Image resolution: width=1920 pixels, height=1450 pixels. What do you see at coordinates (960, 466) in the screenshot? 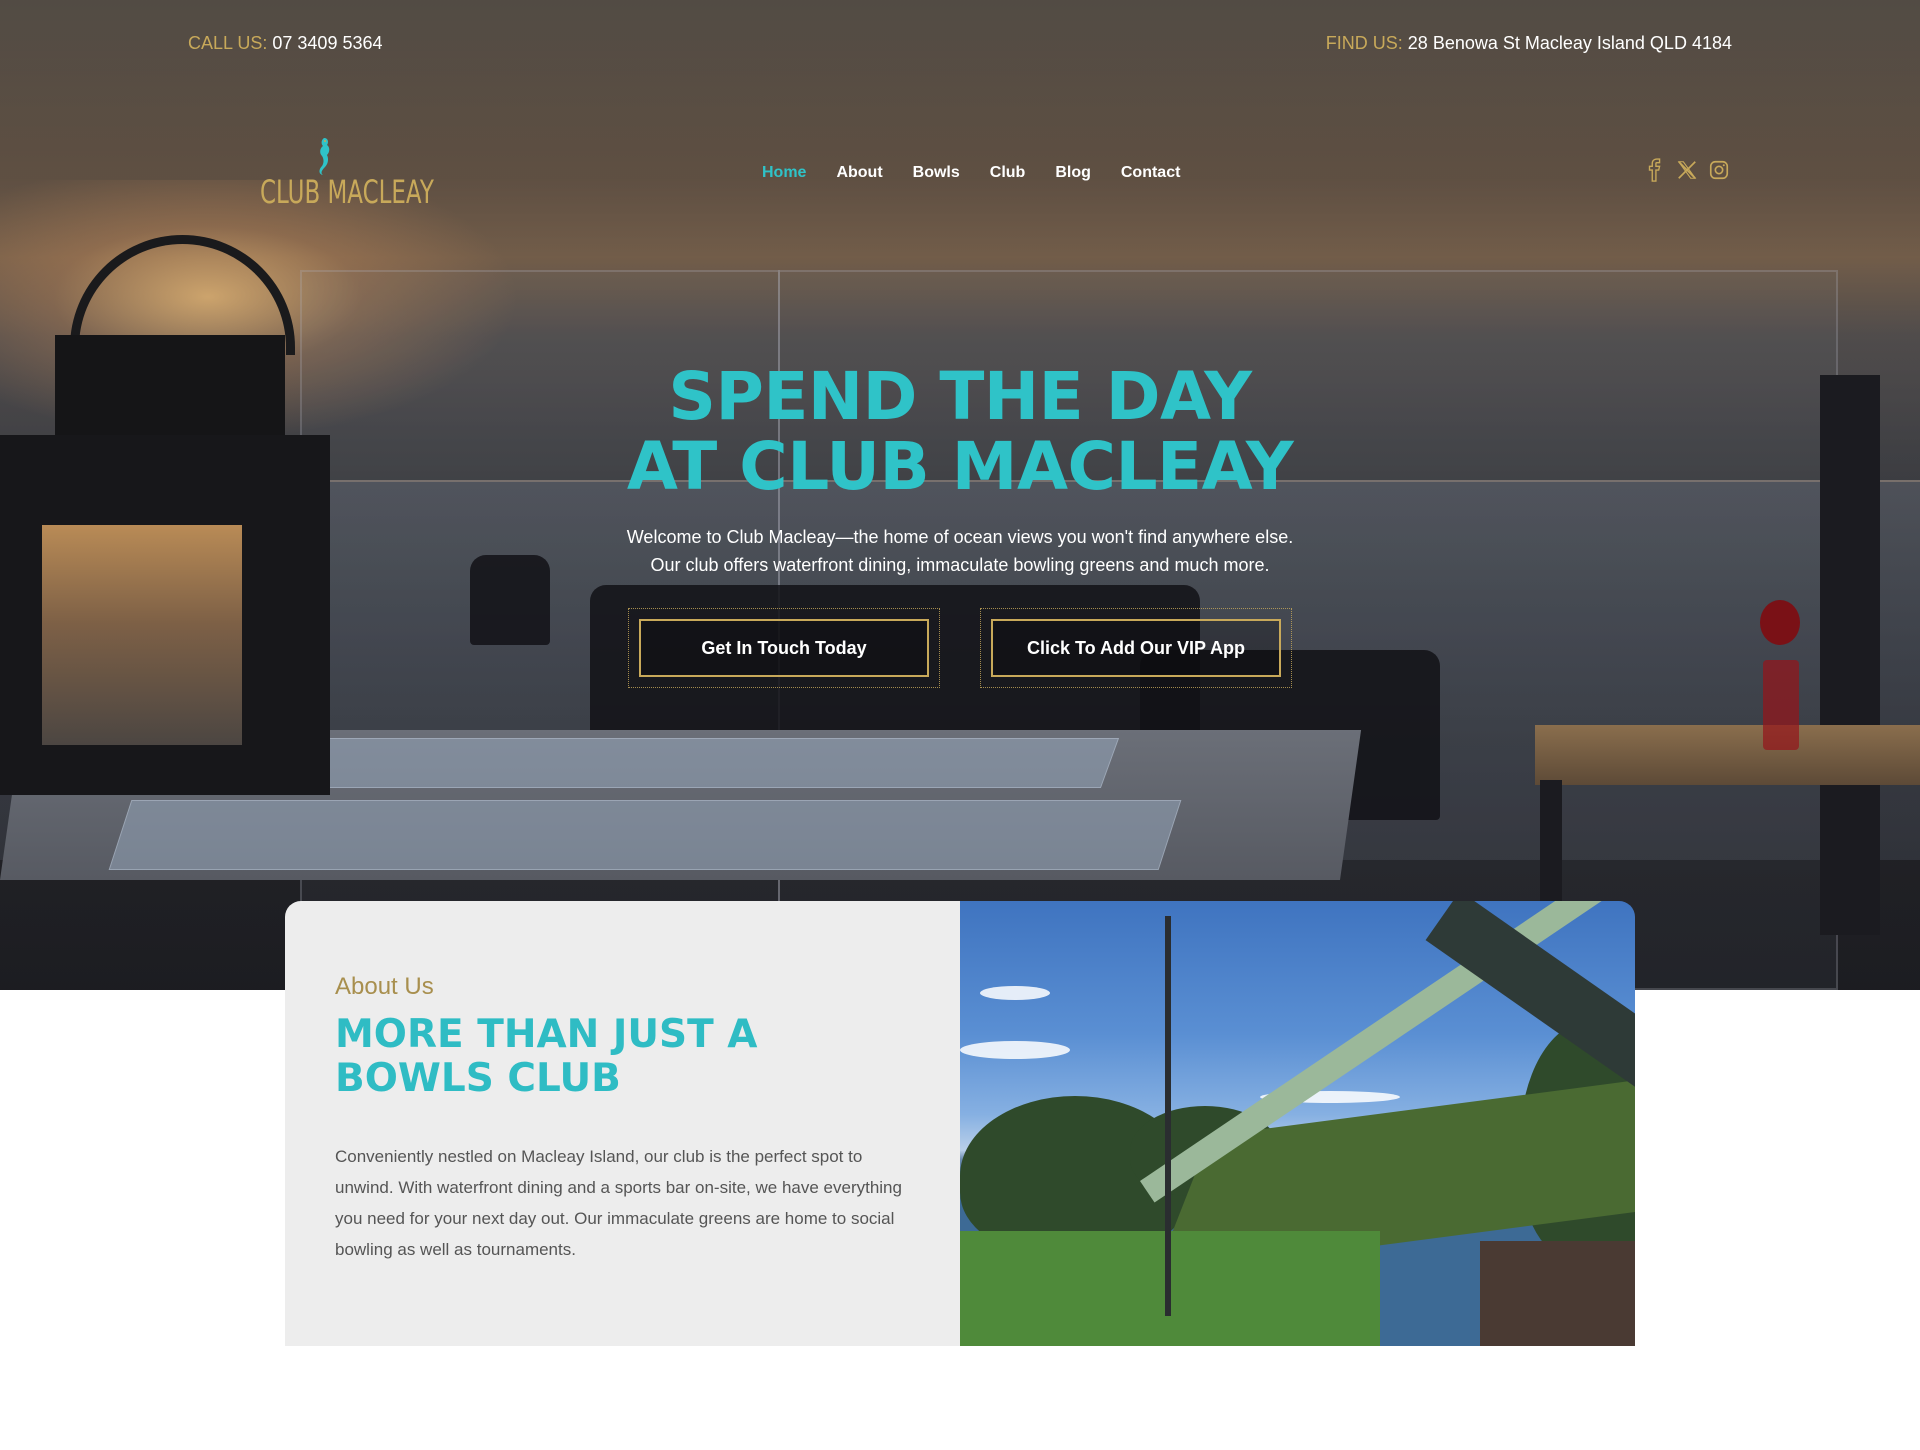
I see `hero-title-line2: AT CLUB MACLEAY` at bounding box center [960, 466].